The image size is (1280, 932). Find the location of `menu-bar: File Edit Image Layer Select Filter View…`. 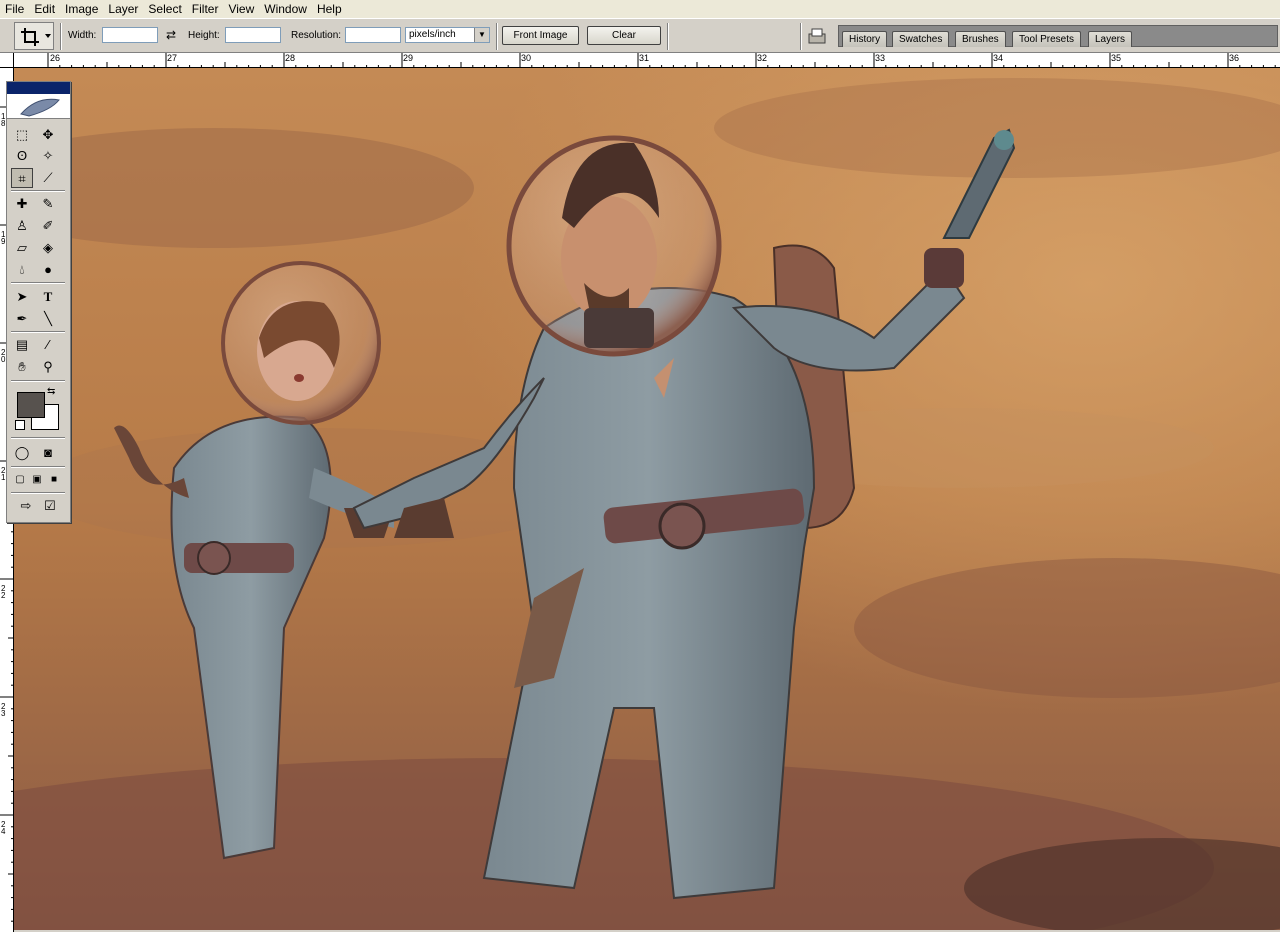

menu-bar: File Edit Image Layer Select Filter View… is located at coordinates (640, 9).